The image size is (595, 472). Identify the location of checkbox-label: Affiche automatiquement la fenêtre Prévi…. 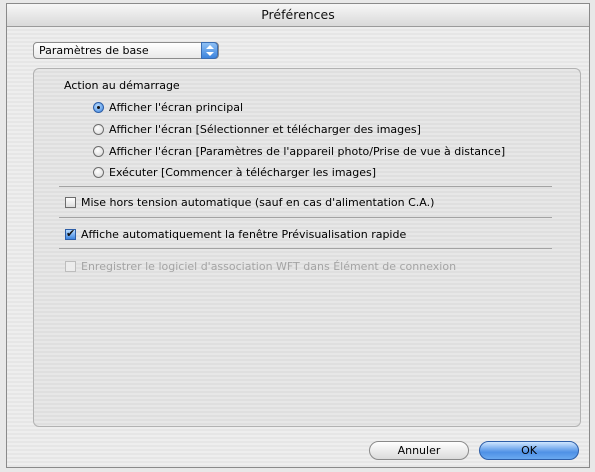
(244, 234).